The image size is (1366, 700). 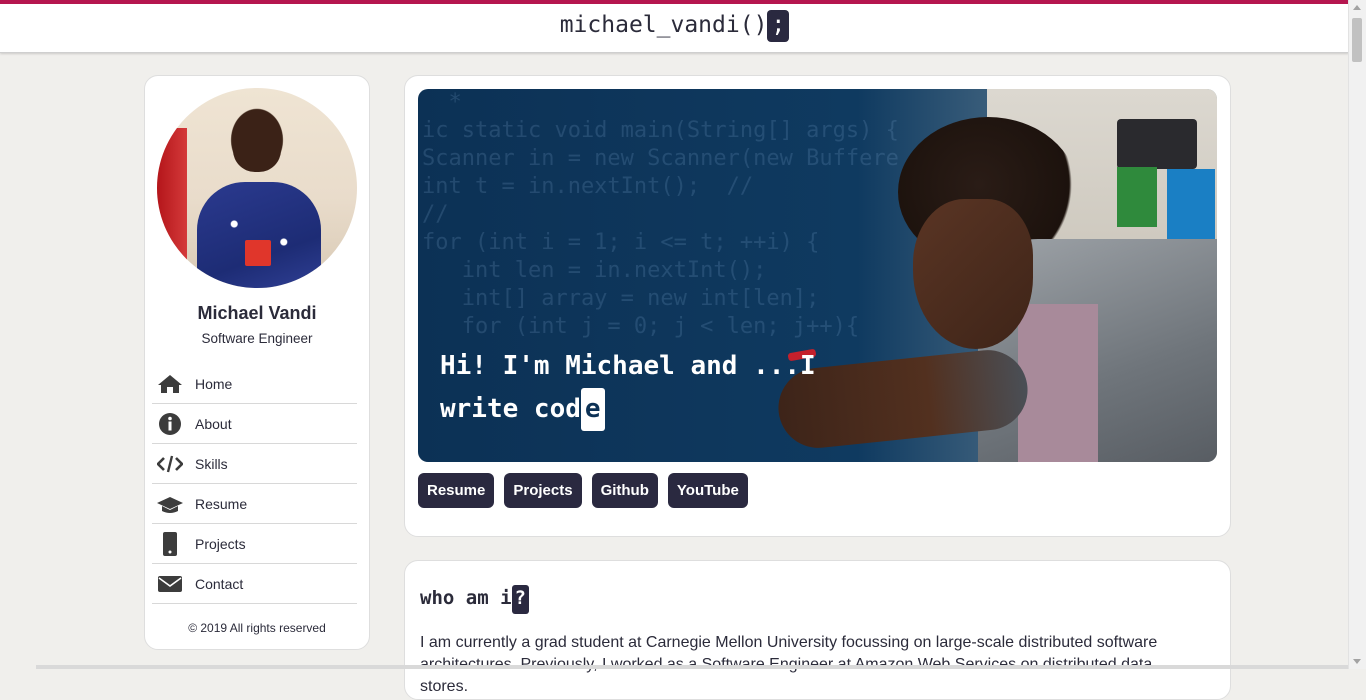 I want to click on about-heading: who am i?, so click(x=474, y=599).